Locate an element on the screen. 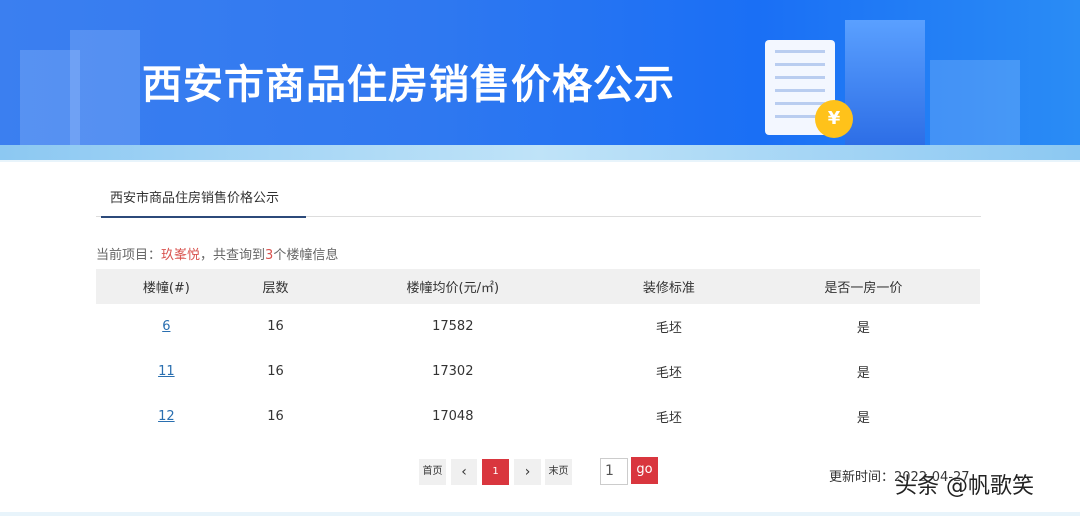 This screenshot has width=1080, height=516. page-input: 1 is located at coordinates (614, 471).